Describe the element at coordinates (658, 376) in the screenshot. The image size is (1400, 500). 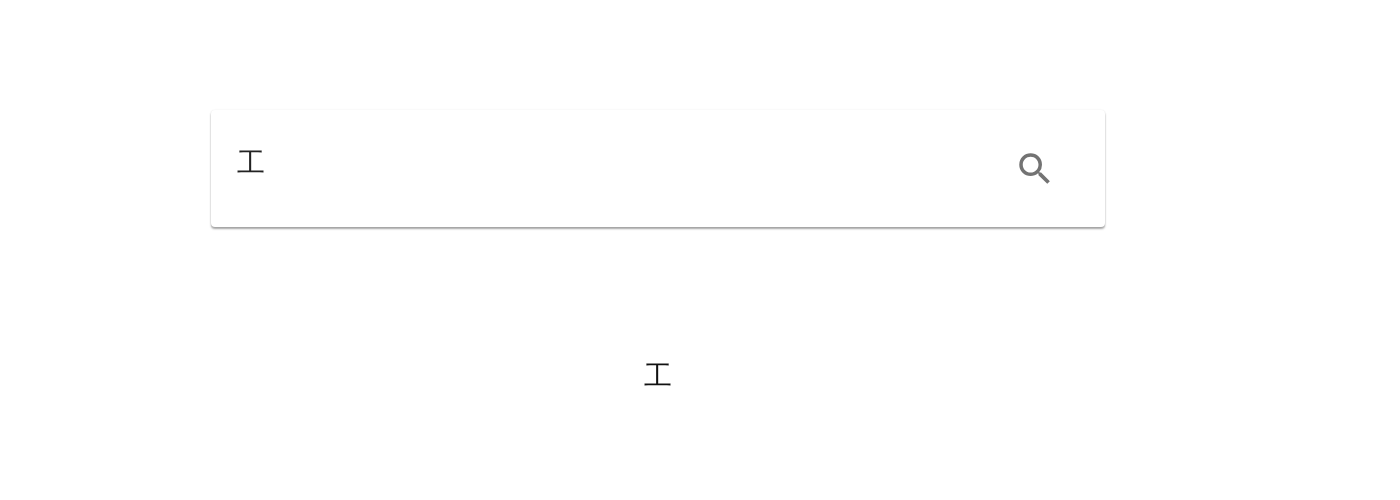
I see `result-text: 工` at that location.